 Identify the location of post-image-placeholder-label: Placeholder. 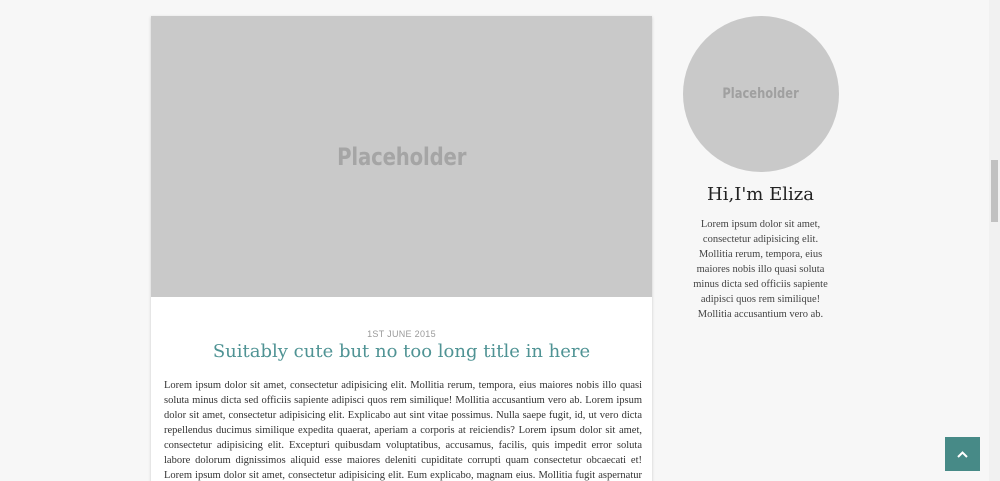
(401, 156).